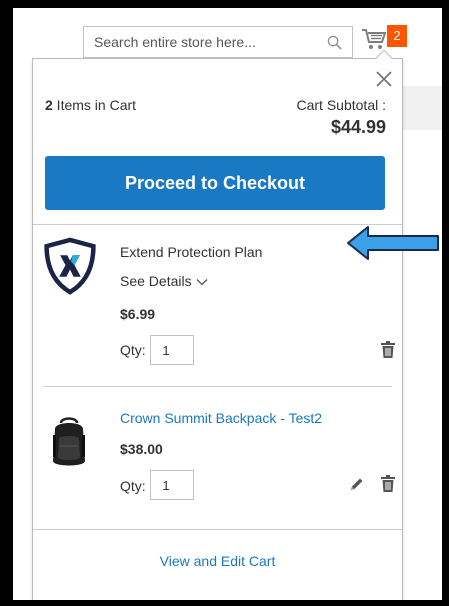  Describe the element at coordinates (217, 561) in the screenshot. I see `view-and-edit-cart-link: View and Edit Cart` at that location.